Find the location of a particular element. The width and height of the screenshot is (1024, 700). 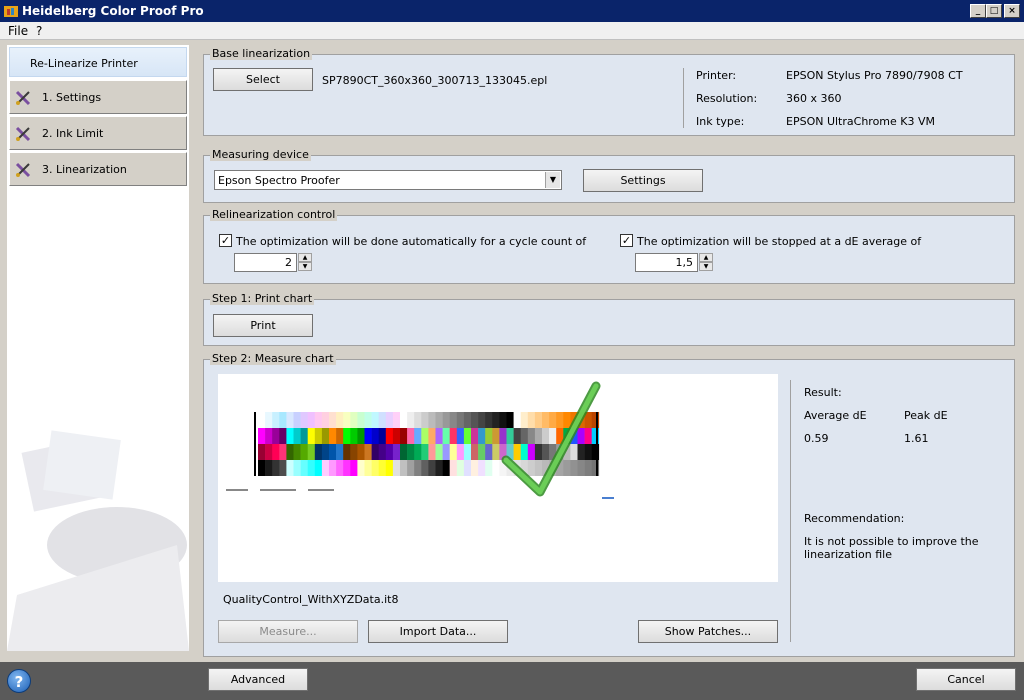

cancel-button: Cancel is located at coordinates (966, 679).